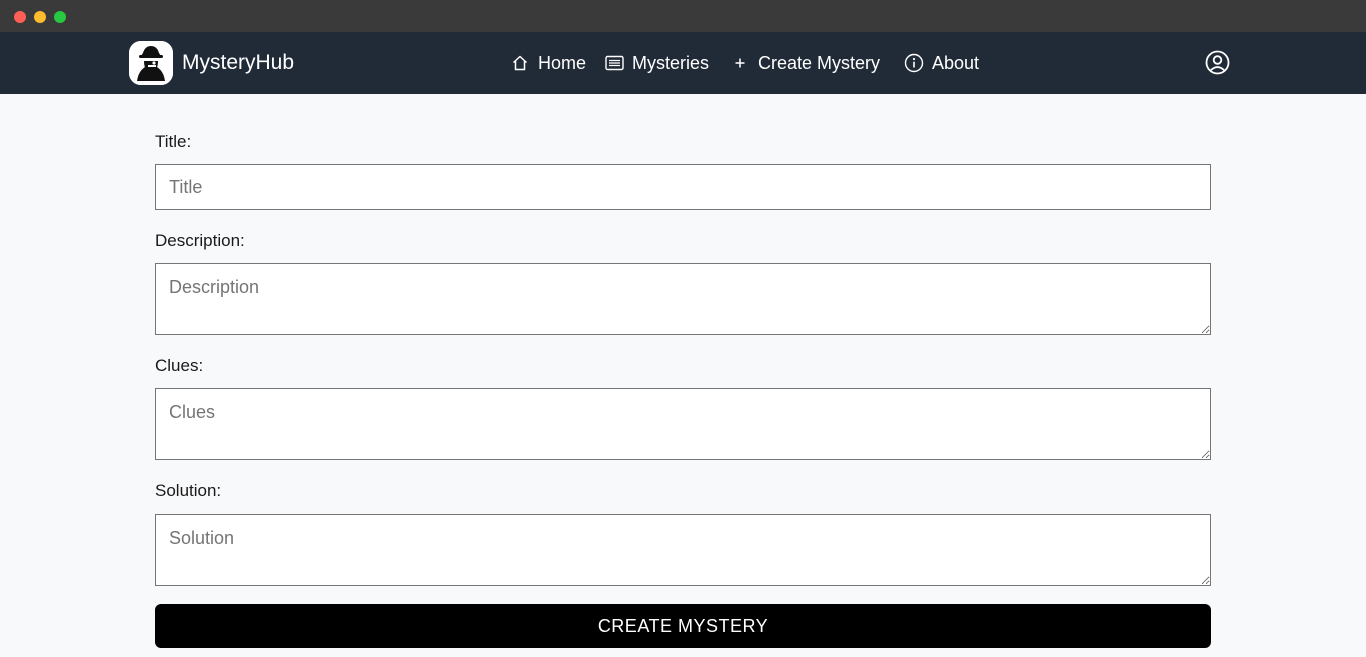  Describe the element at coordinates (683, 424) in the screenshot. I see `clues-textarea` at that location.